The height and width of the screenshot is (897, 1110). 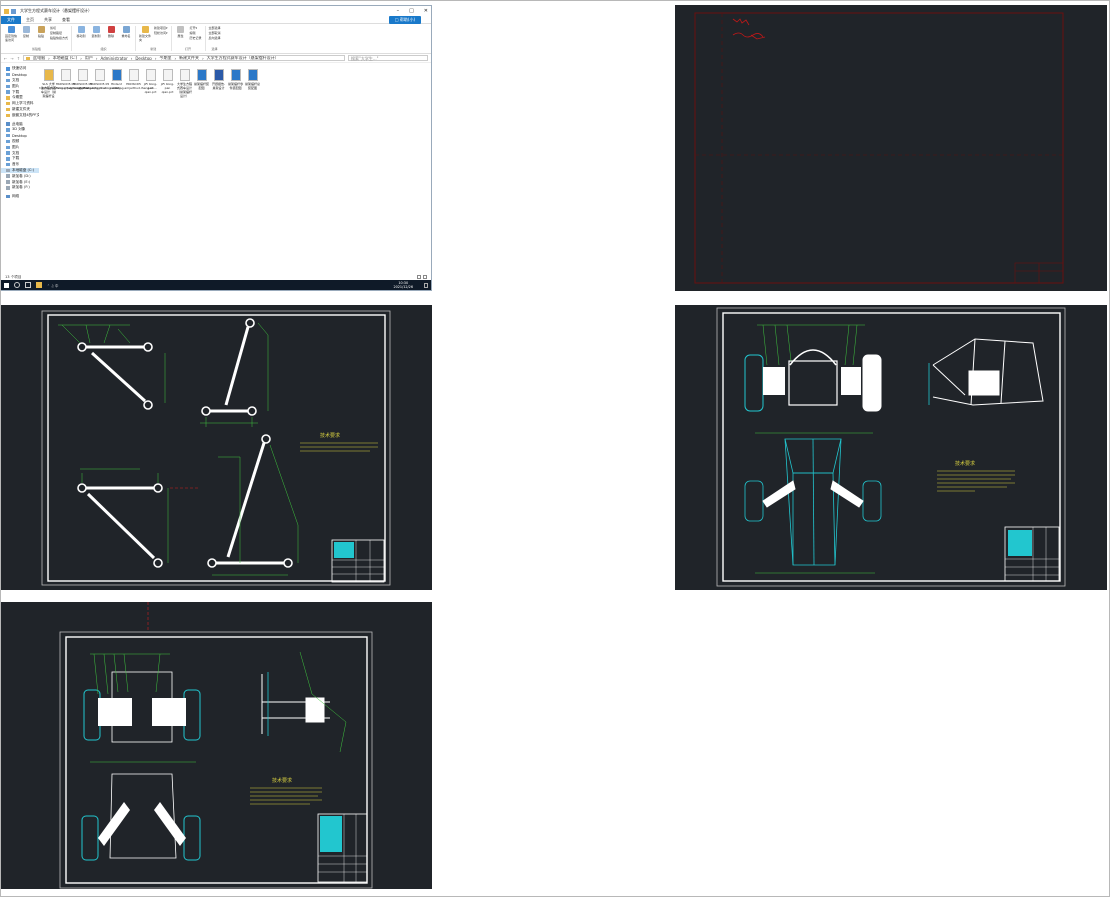 What do you see at coordinates (21, 187) in the screenshot?
I see `nav-item-label: 新加卷 (F:)` at bounding box center [21, 187].